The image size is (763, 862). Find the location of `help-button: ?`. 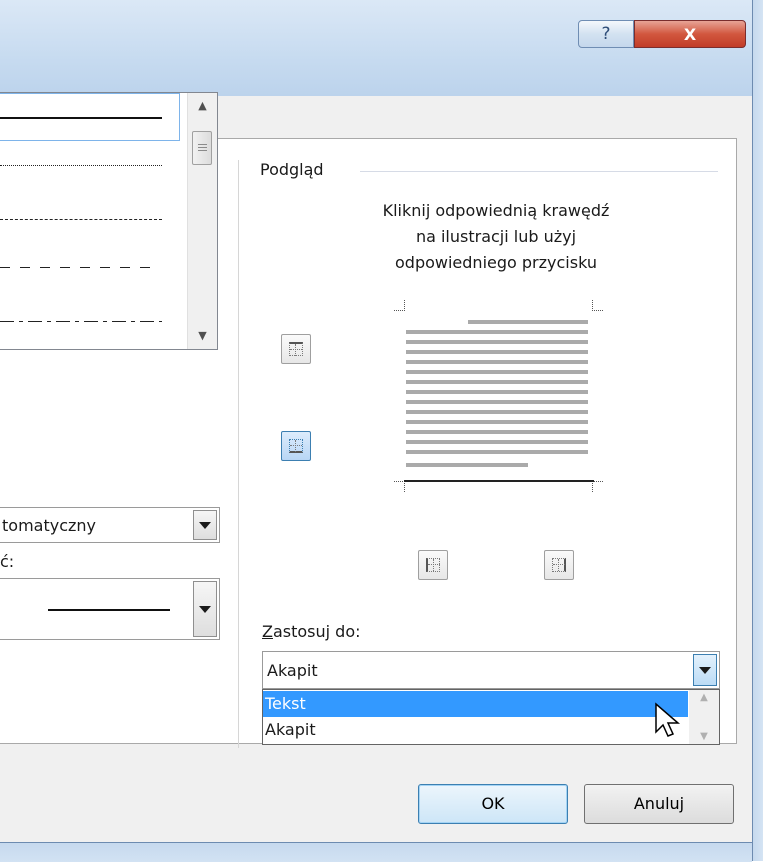

help-button: ? is located at coordinates (606, 34).